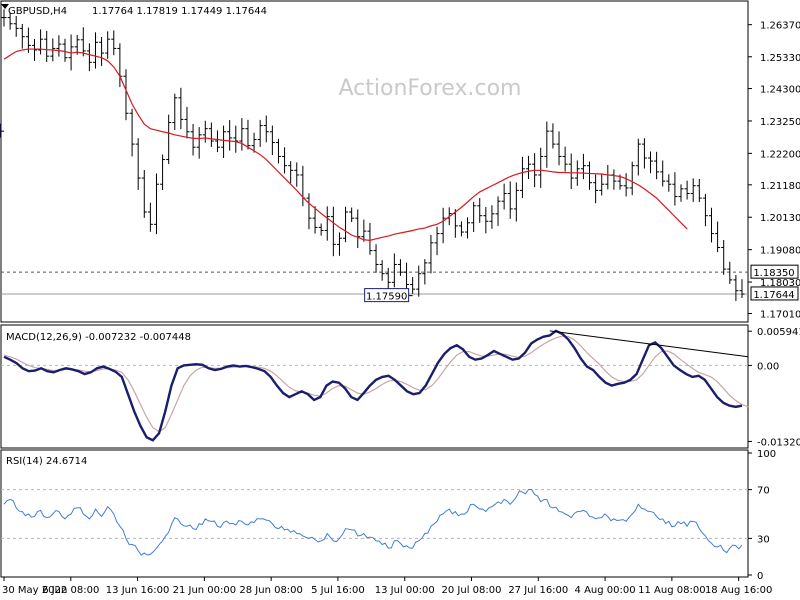  Describe the element at coordinates (778, 442) in the screenshot. I see `macd-tick-label: -0.013207` at that location.